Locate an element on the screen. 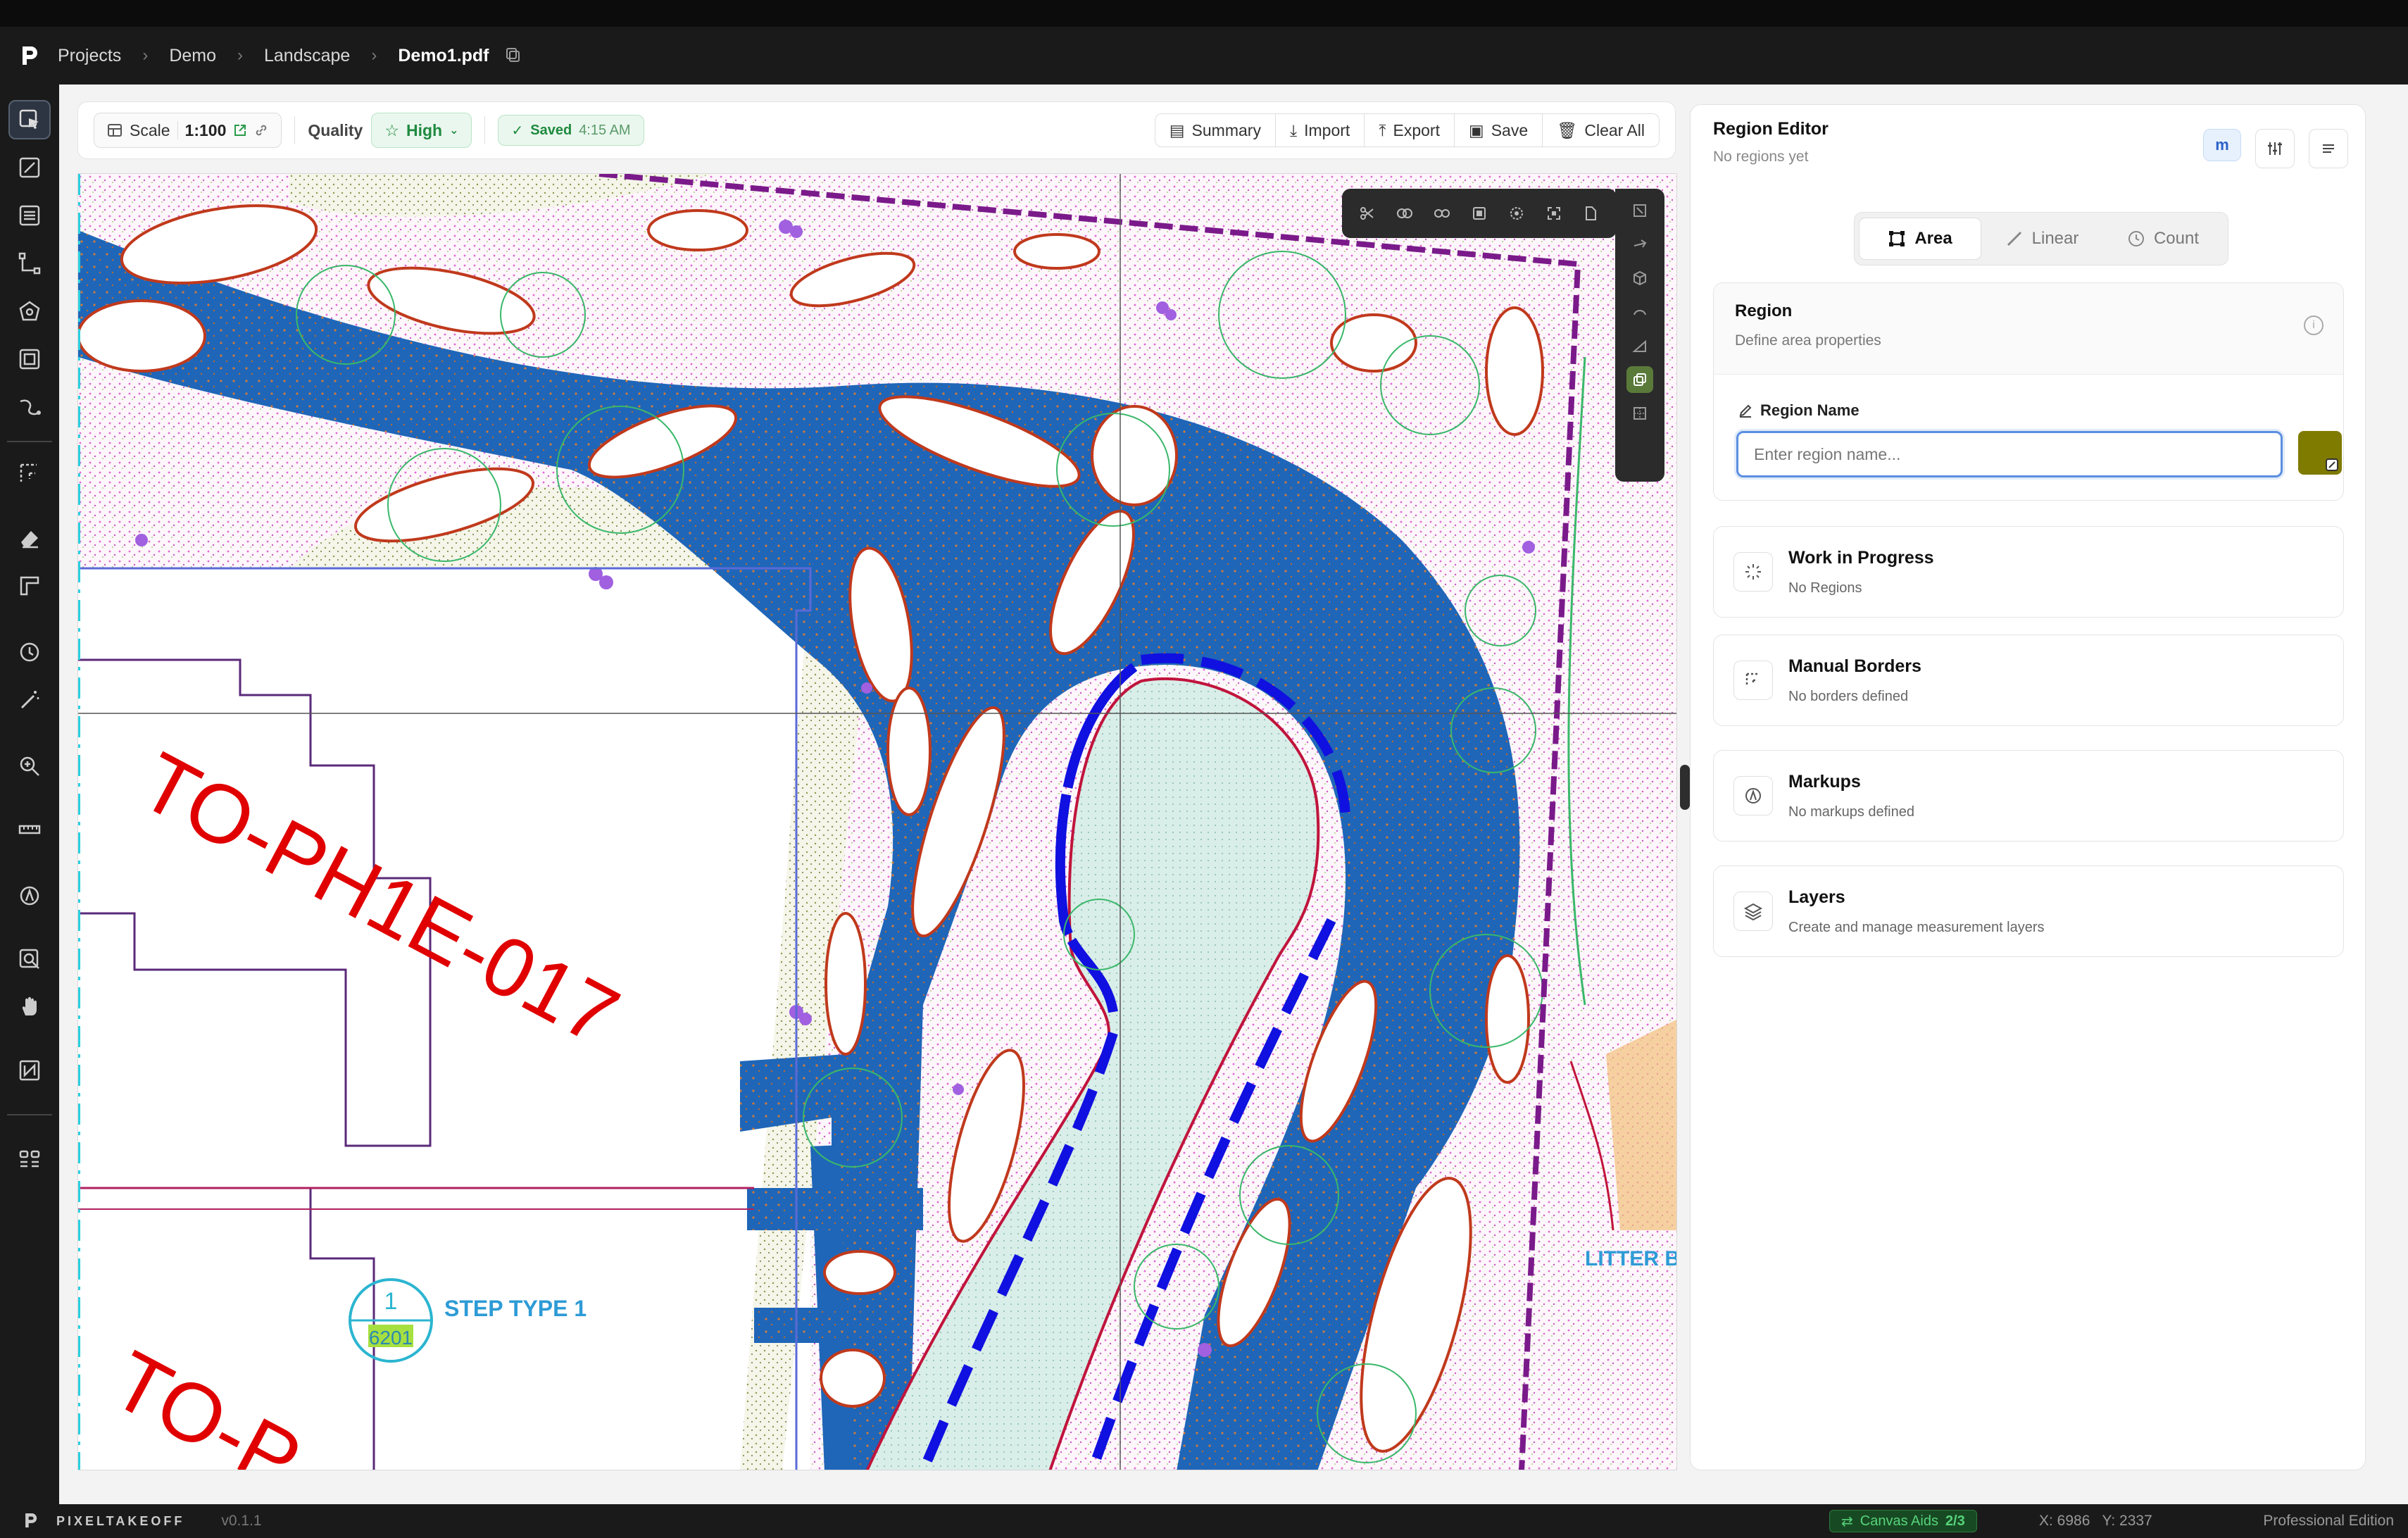  markup-icon is located at coordinates (29, 896).